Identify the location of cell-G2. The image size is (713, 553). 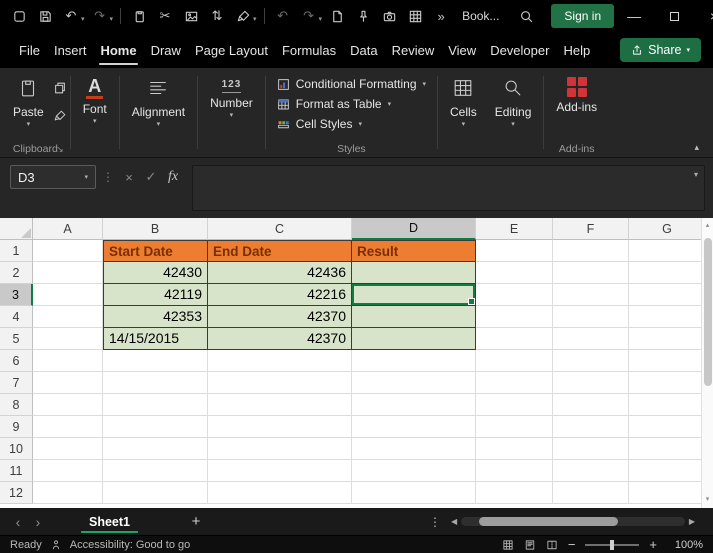
(667, 273).